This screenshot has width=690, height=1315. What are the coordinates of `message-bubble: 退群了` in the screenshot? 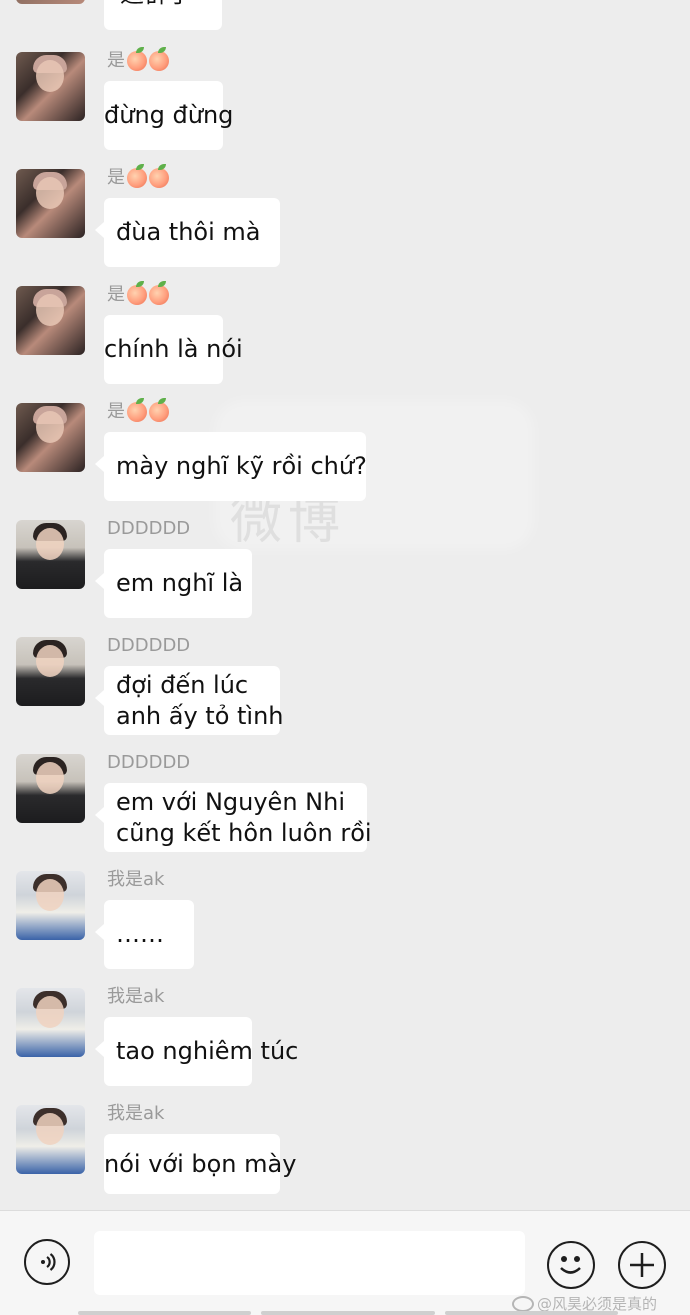 It's located at (163, 15).